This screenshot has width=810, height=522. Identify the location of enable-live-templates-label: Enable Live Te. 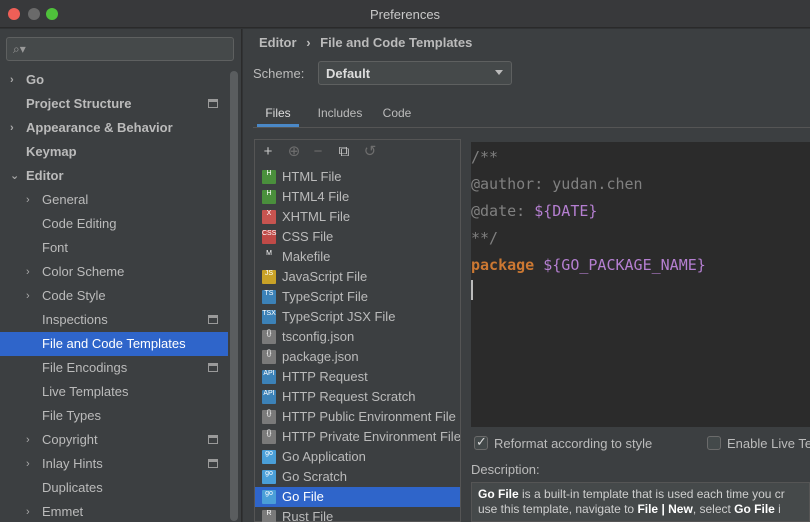
(768, 443).